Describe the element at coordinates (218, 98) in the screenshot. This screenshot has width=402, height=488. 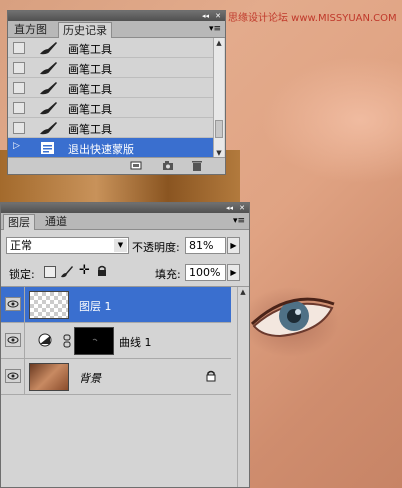
I see `history-scrollbar: ▲ ▼` at that location.